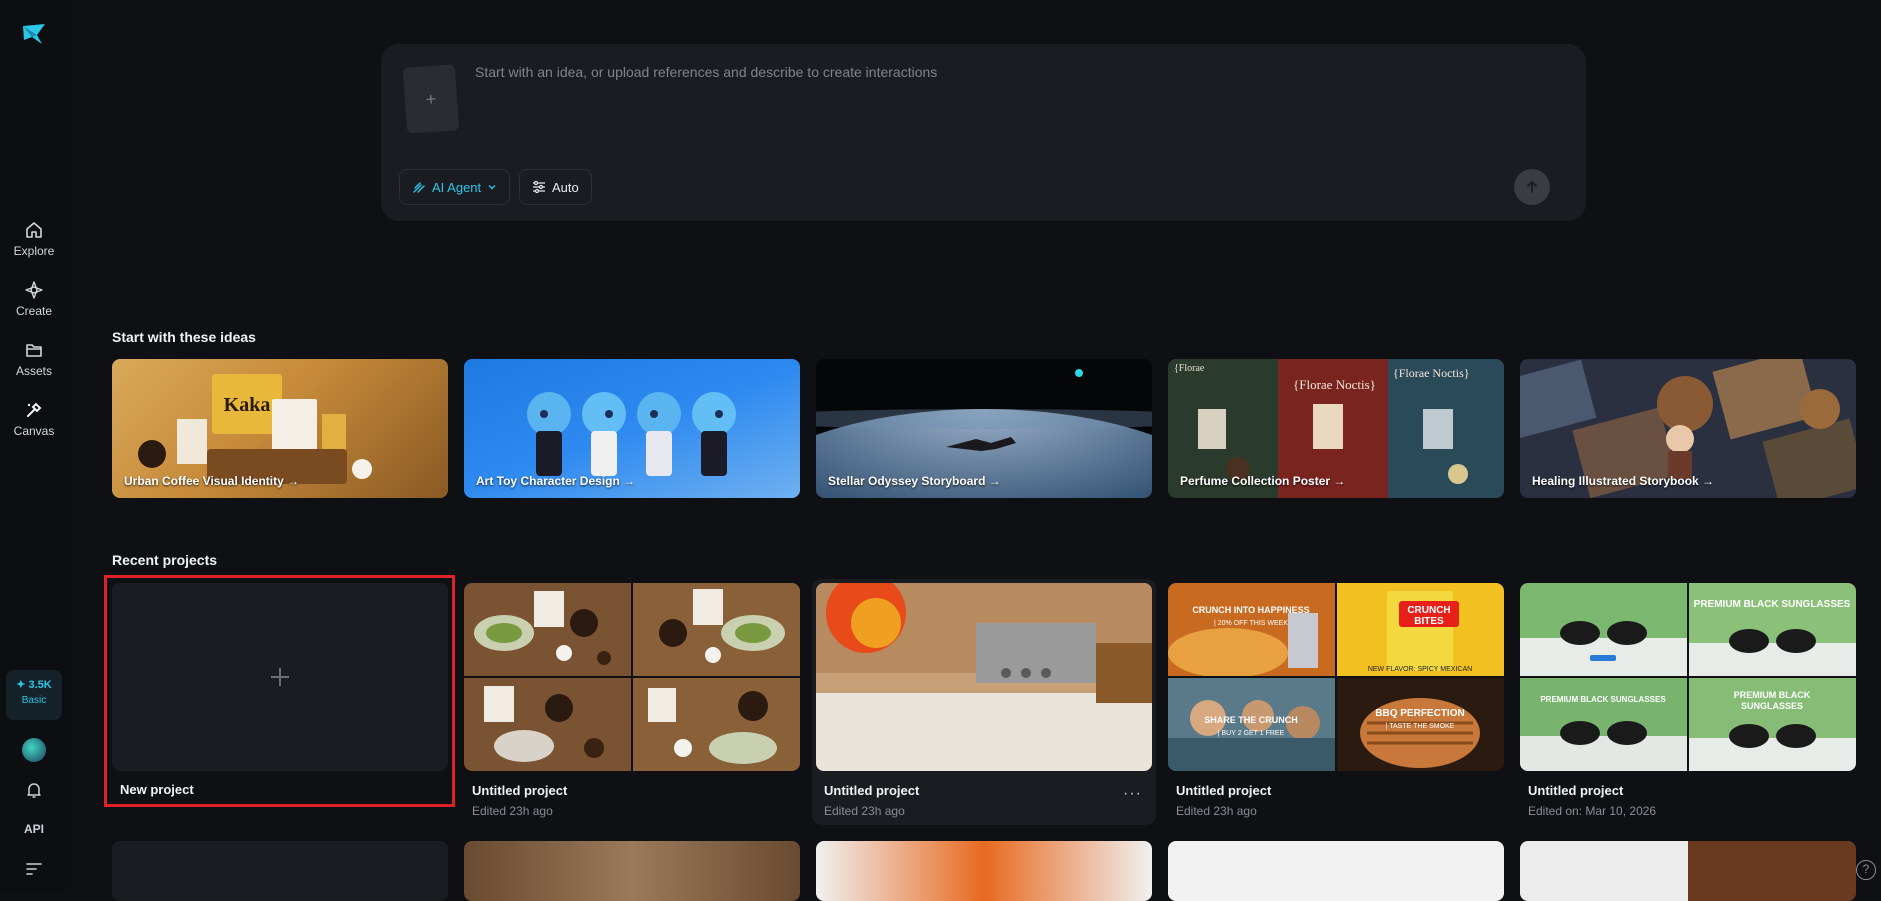 The width and height of the screenshot is (1881, 901). I want to click on idea-card-label: Perfume Collection Poster →, so click(1263, 481).